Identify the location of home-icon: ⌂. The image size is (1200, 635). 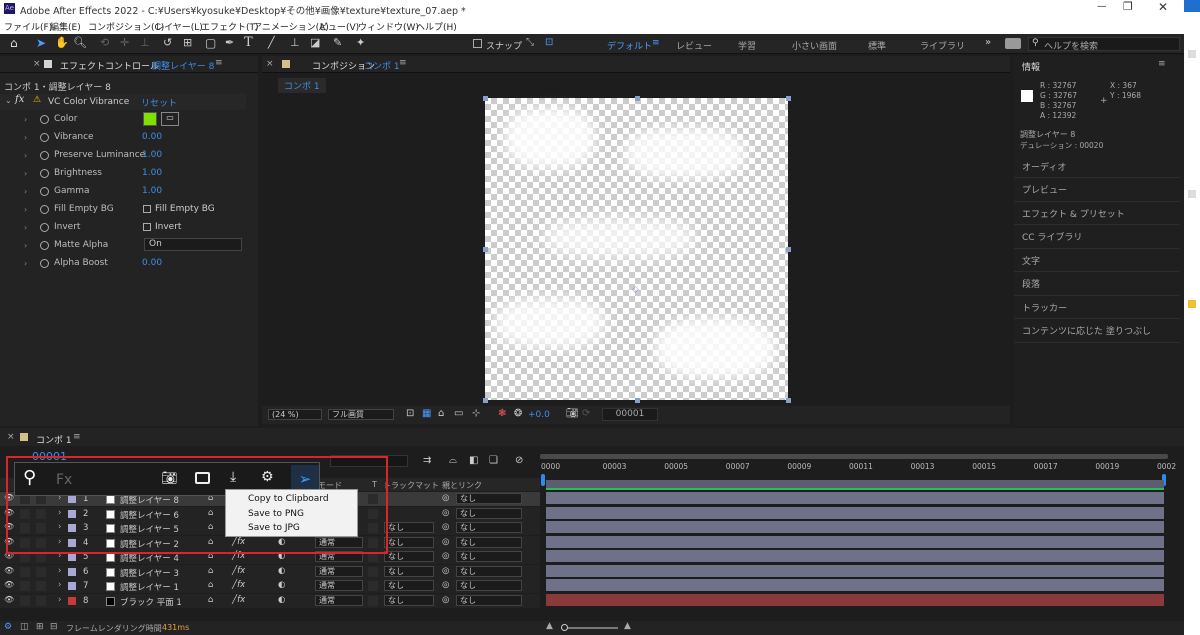
(14, 43).